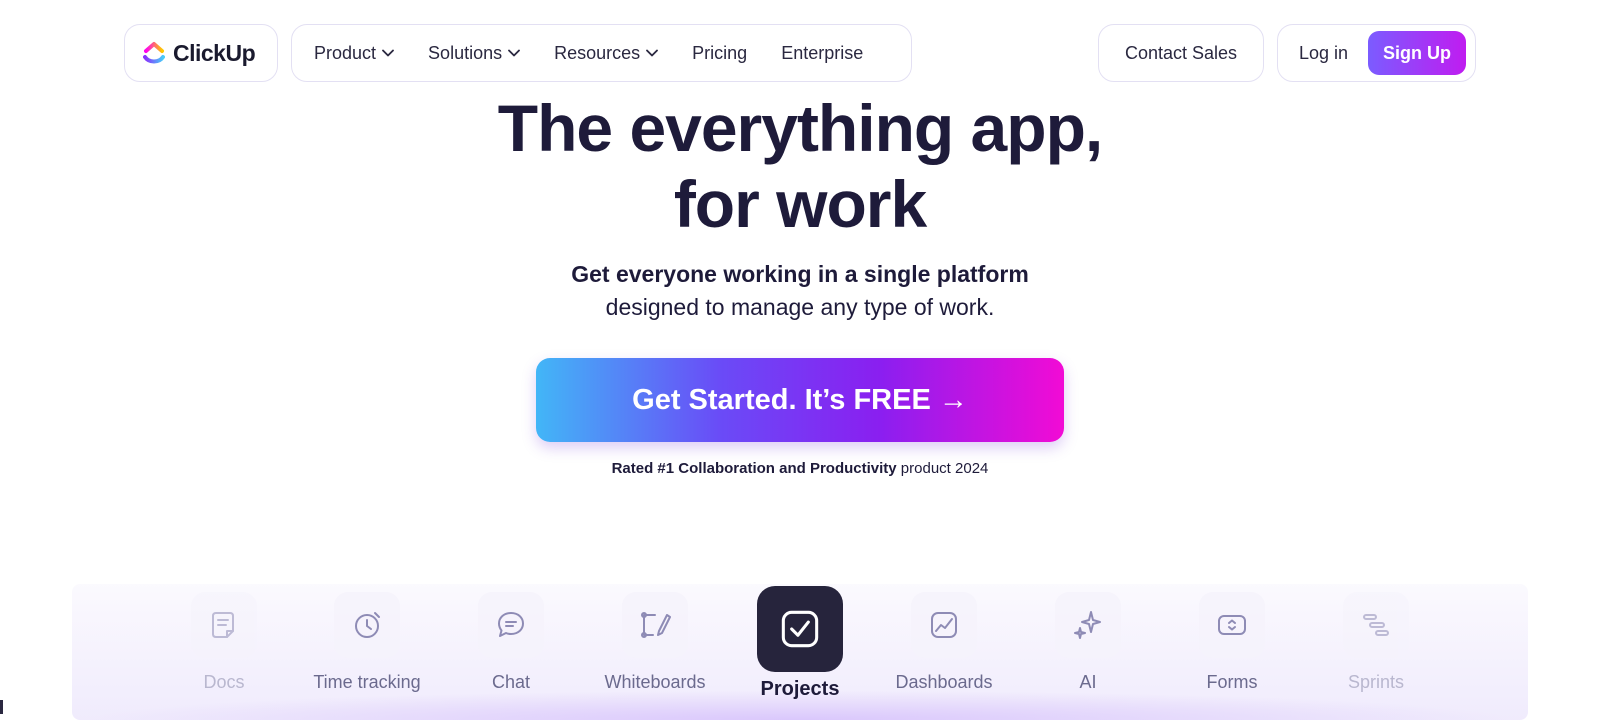  Describe the element at coordinates (597, 52) in the screenshot. I see `menu-item-label: Resources` at that location.